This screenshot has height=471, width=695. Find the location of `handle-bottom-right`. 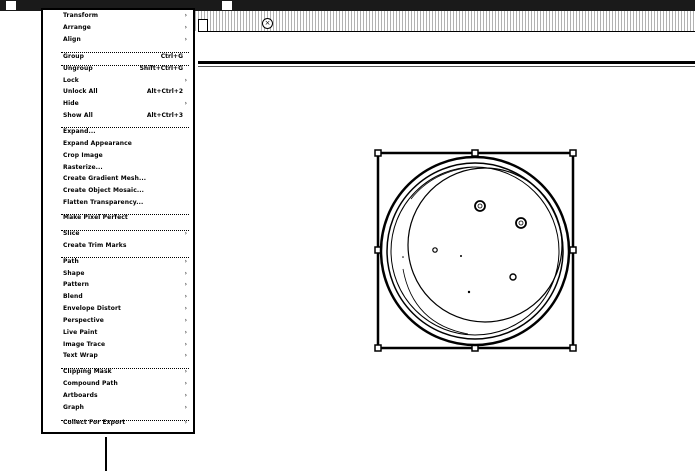

handle-bottom-right is located at coordinates (573, 348).